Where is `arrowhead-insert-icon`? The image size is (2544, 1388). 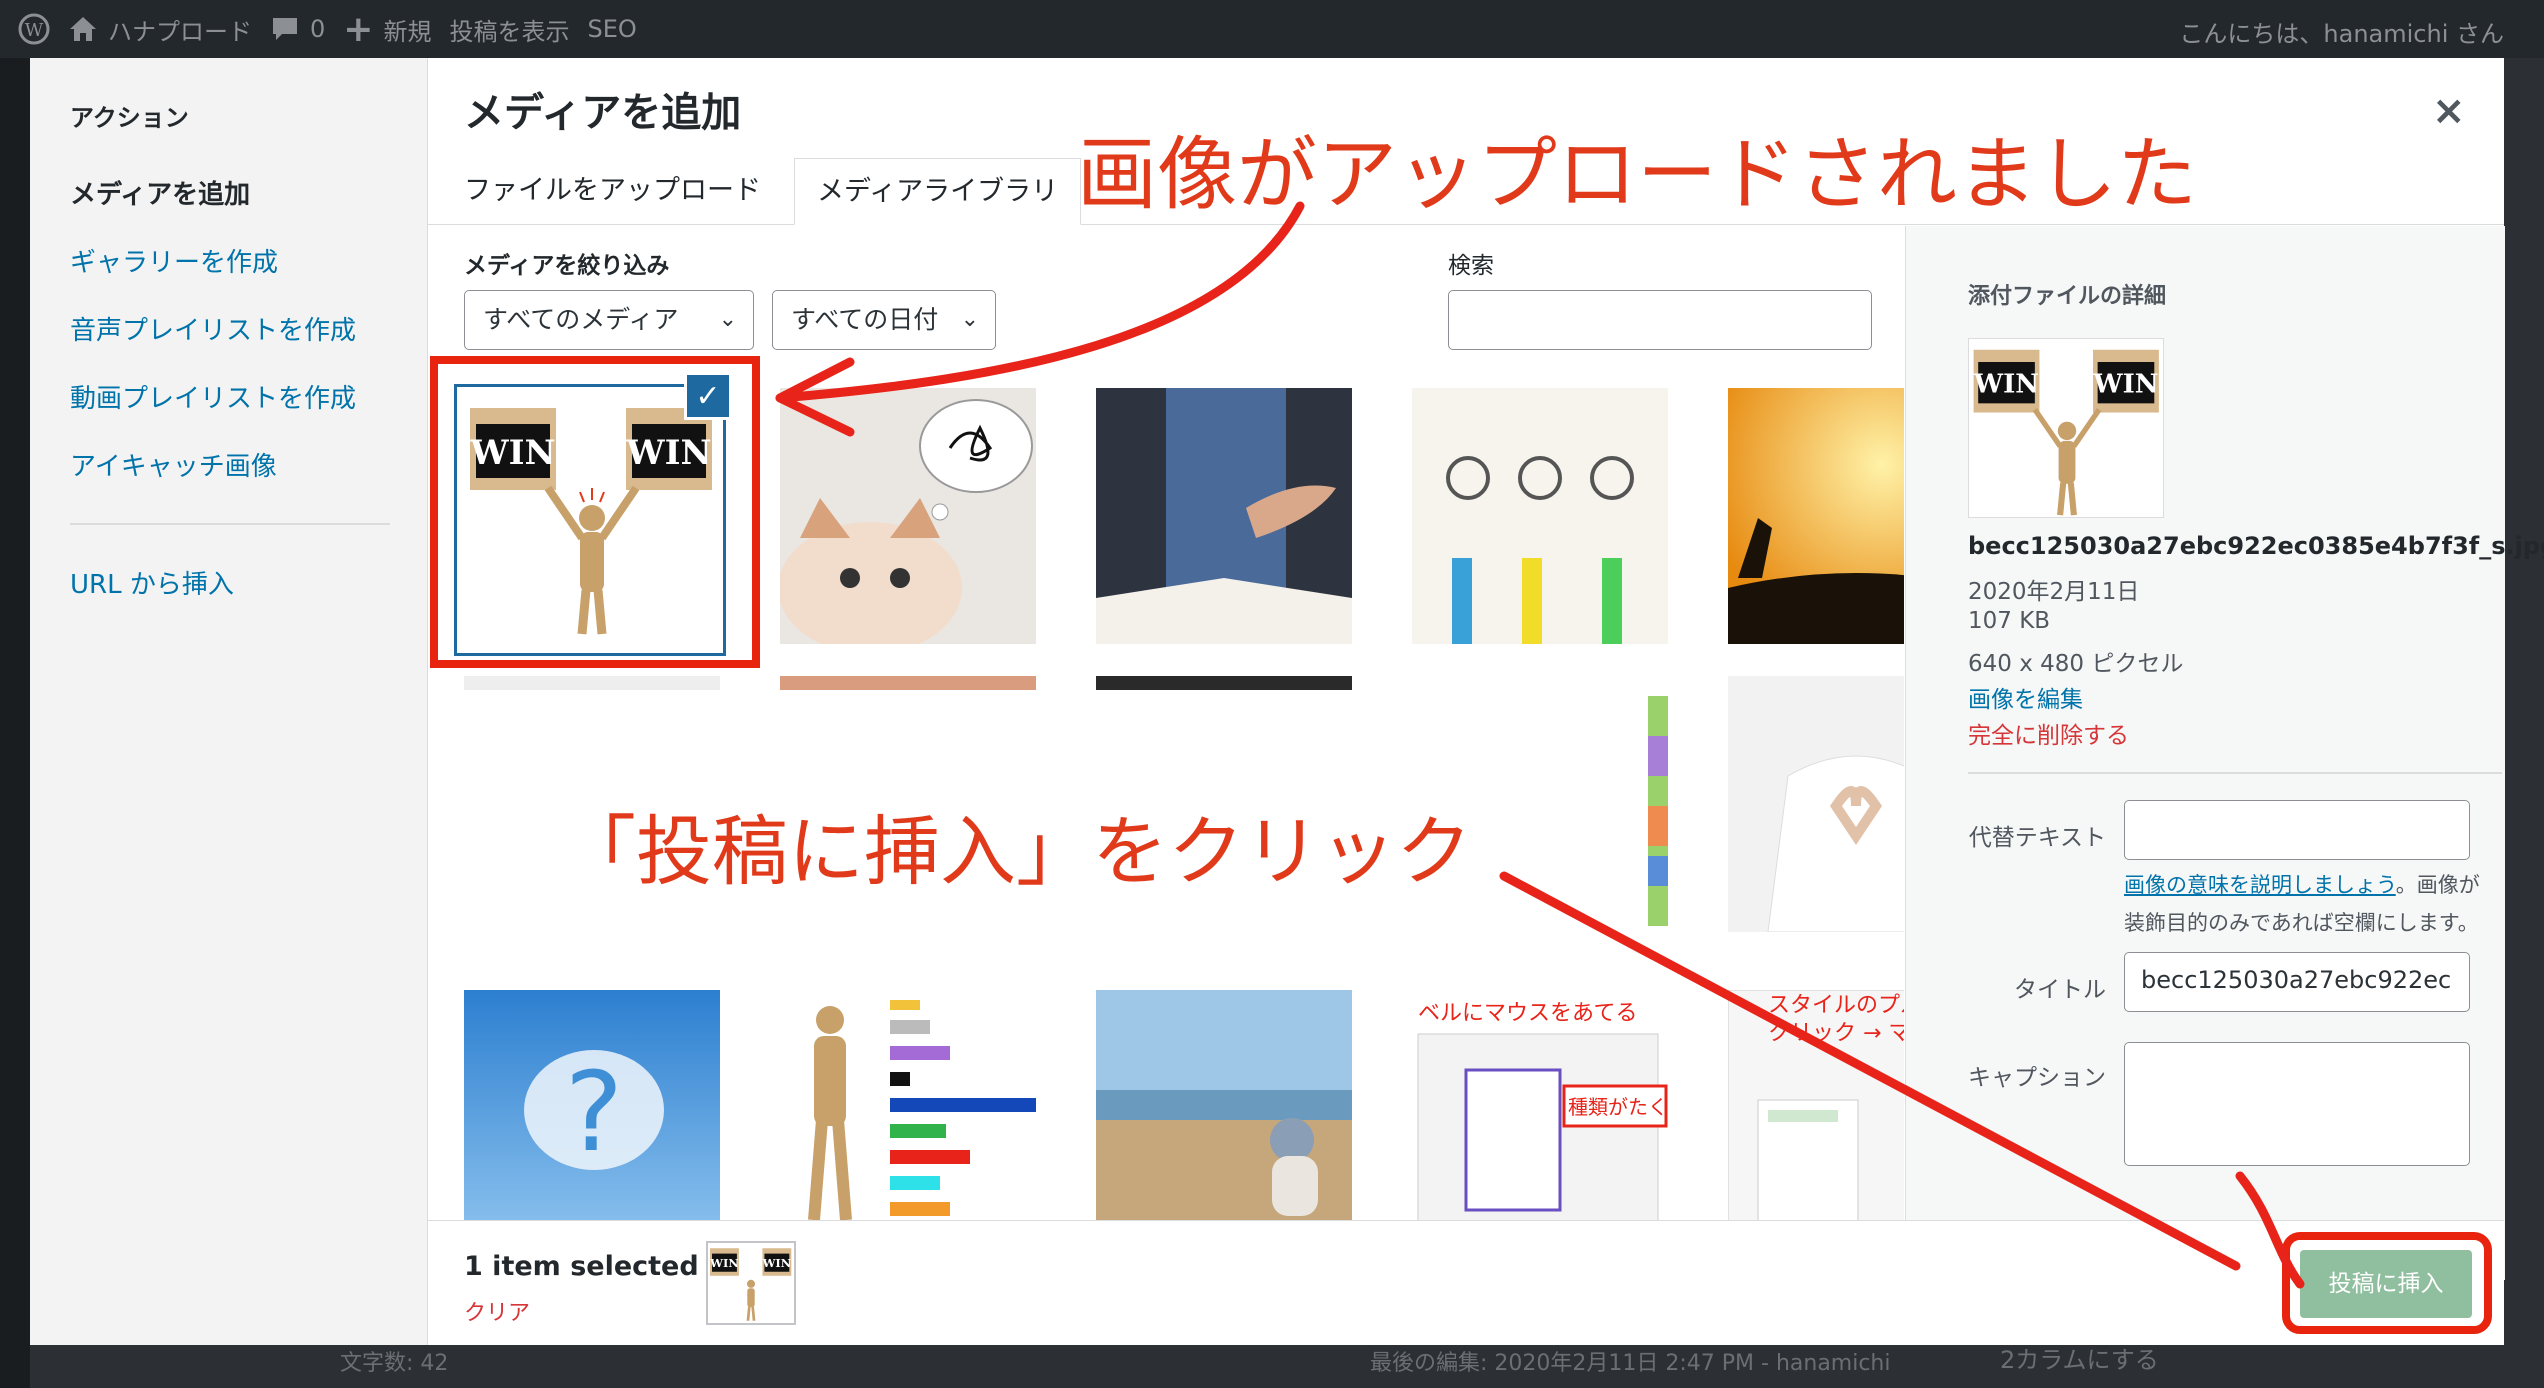 arrowhead-insert-icon is located at coordinates (2270, 1230).